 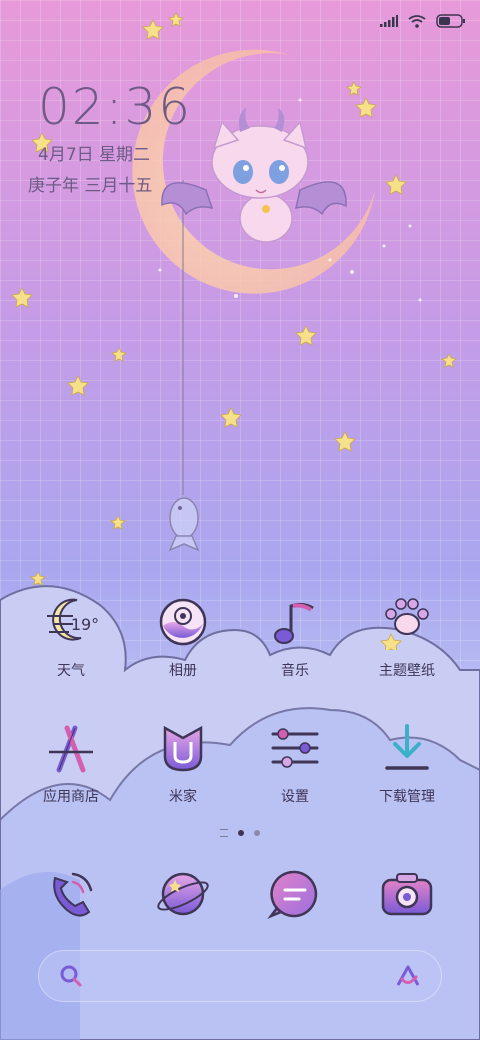 I want to click on dock-messages, so click(x=295, y=894).